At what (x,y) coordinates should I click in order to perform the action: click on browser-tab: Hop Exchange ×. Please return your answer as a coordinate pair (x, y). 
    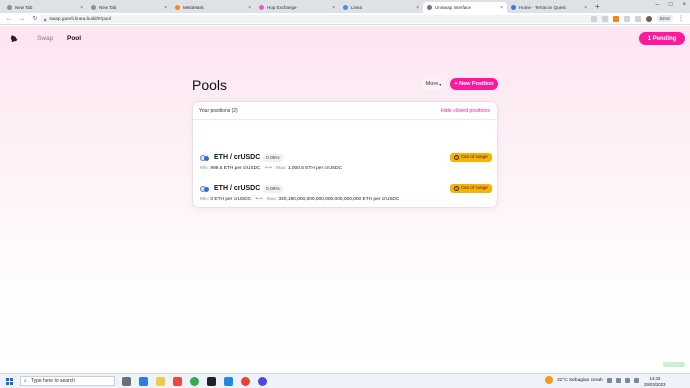
    Looking at the image, I should click on (297, 7).